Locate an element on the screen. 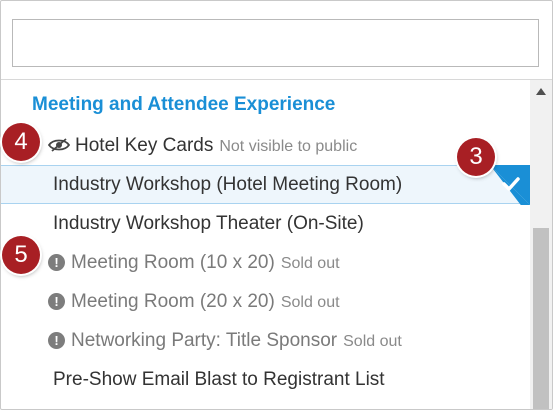  option-label: Industry Workshop Theater (On-Site) is located at coordinates (208, 223).